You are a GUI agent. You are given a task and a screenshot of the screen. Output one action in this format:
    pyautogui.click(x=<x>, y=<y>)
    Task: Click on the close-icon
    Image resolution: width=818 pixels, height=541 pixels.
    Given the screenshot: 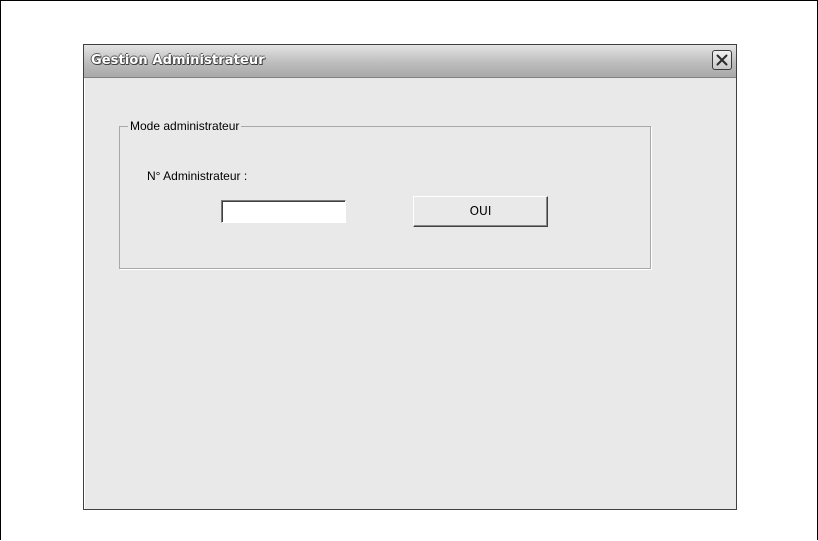 What is the action you would take?
    pyautogui.click(x=722, y=60)
    